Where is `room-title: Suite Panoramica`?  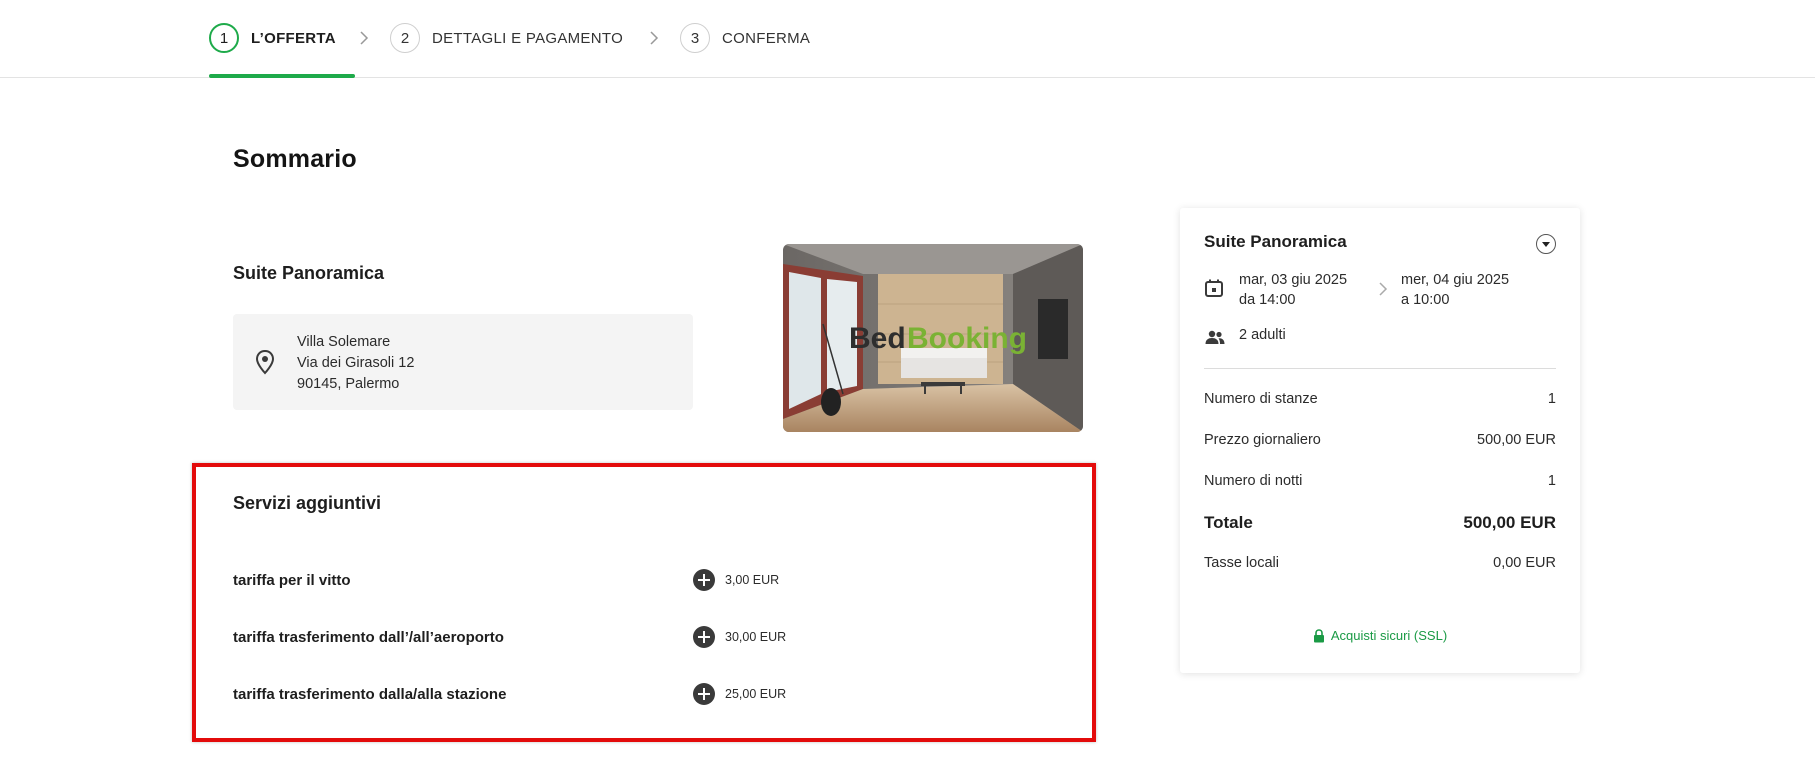
room-title: Suite Panoramica is located at coordinates (309, 273).